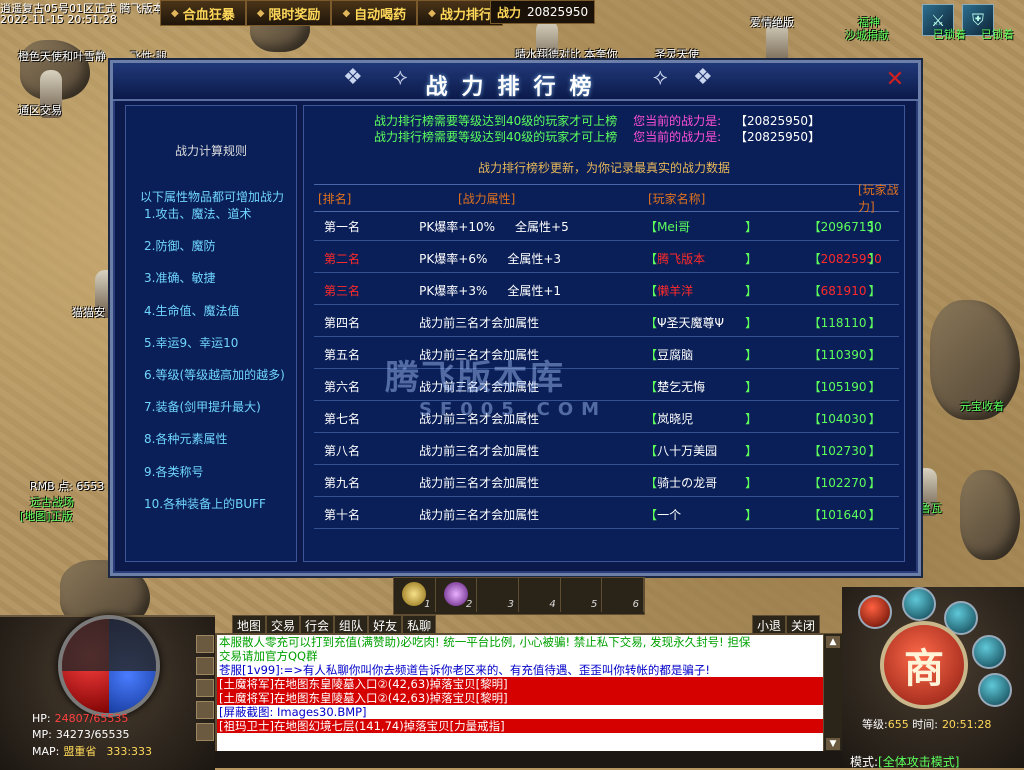 The image size is (1024, 770). What do you see at coordinates (415, 595) in the screenshot?
I see `belt-slot: 1` at bounding box center [415, 595].